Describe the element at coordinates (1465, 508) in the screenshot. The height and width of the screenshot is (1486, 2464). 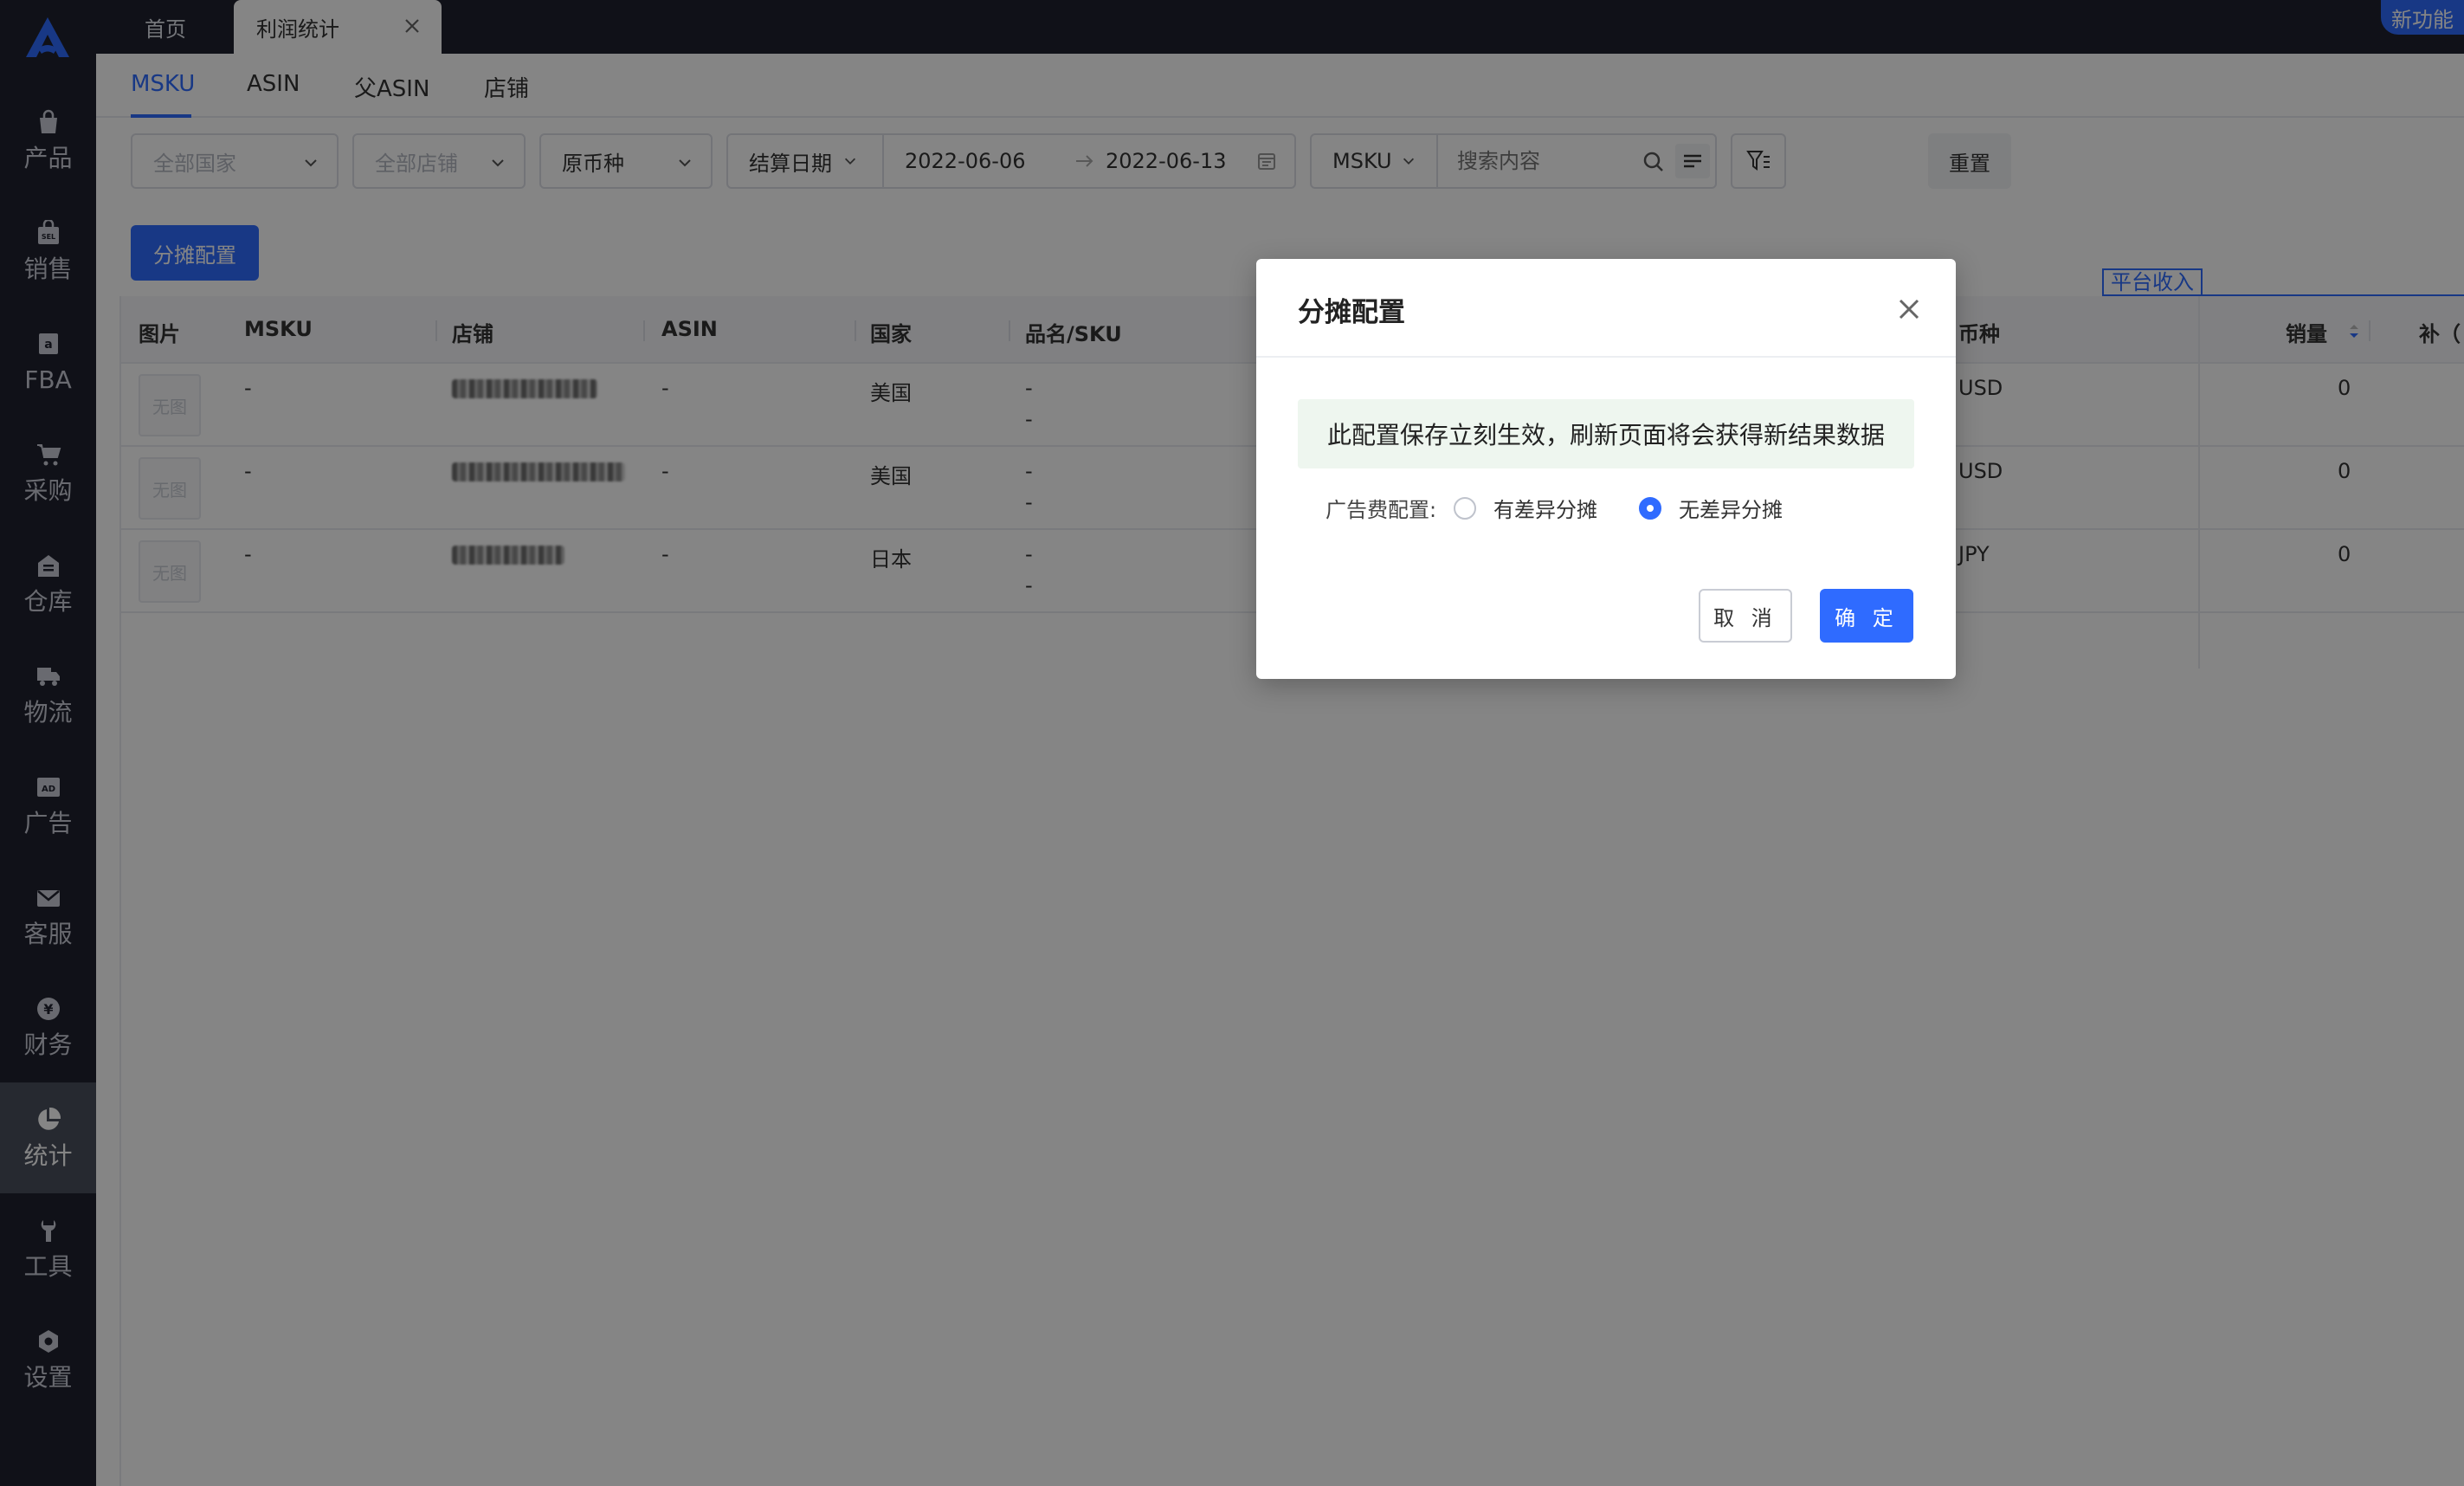
I see `radio-unchecked-icon` at that location.